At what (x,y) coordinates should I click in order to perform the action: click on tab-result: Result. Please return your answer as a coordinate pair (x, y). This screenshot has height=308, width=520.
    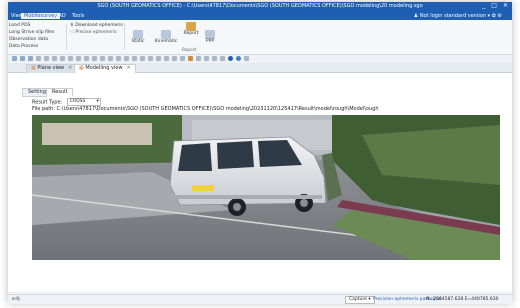
    Looking at the image, I should click on (60, 92).